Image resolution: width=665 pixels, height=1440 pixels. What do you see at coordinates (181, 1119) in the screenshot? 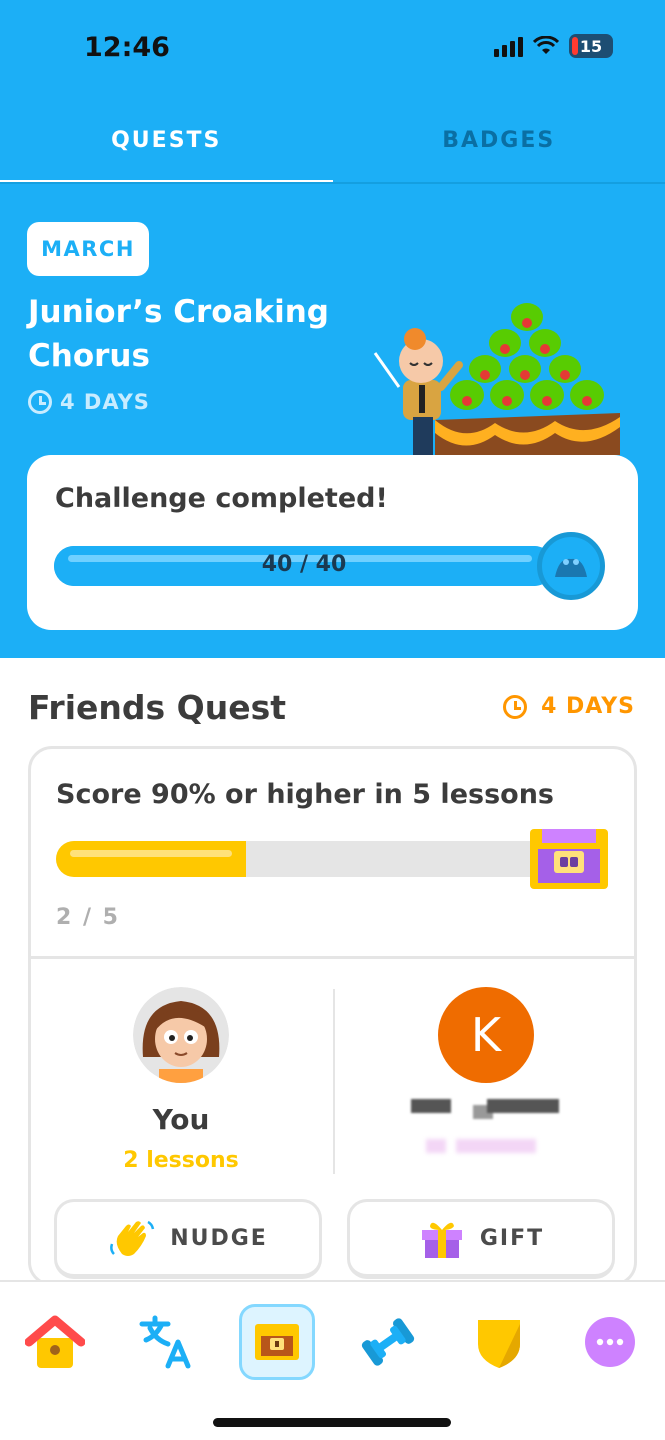
I see `participant-name-you: You` at bounding box center [181, 1119].